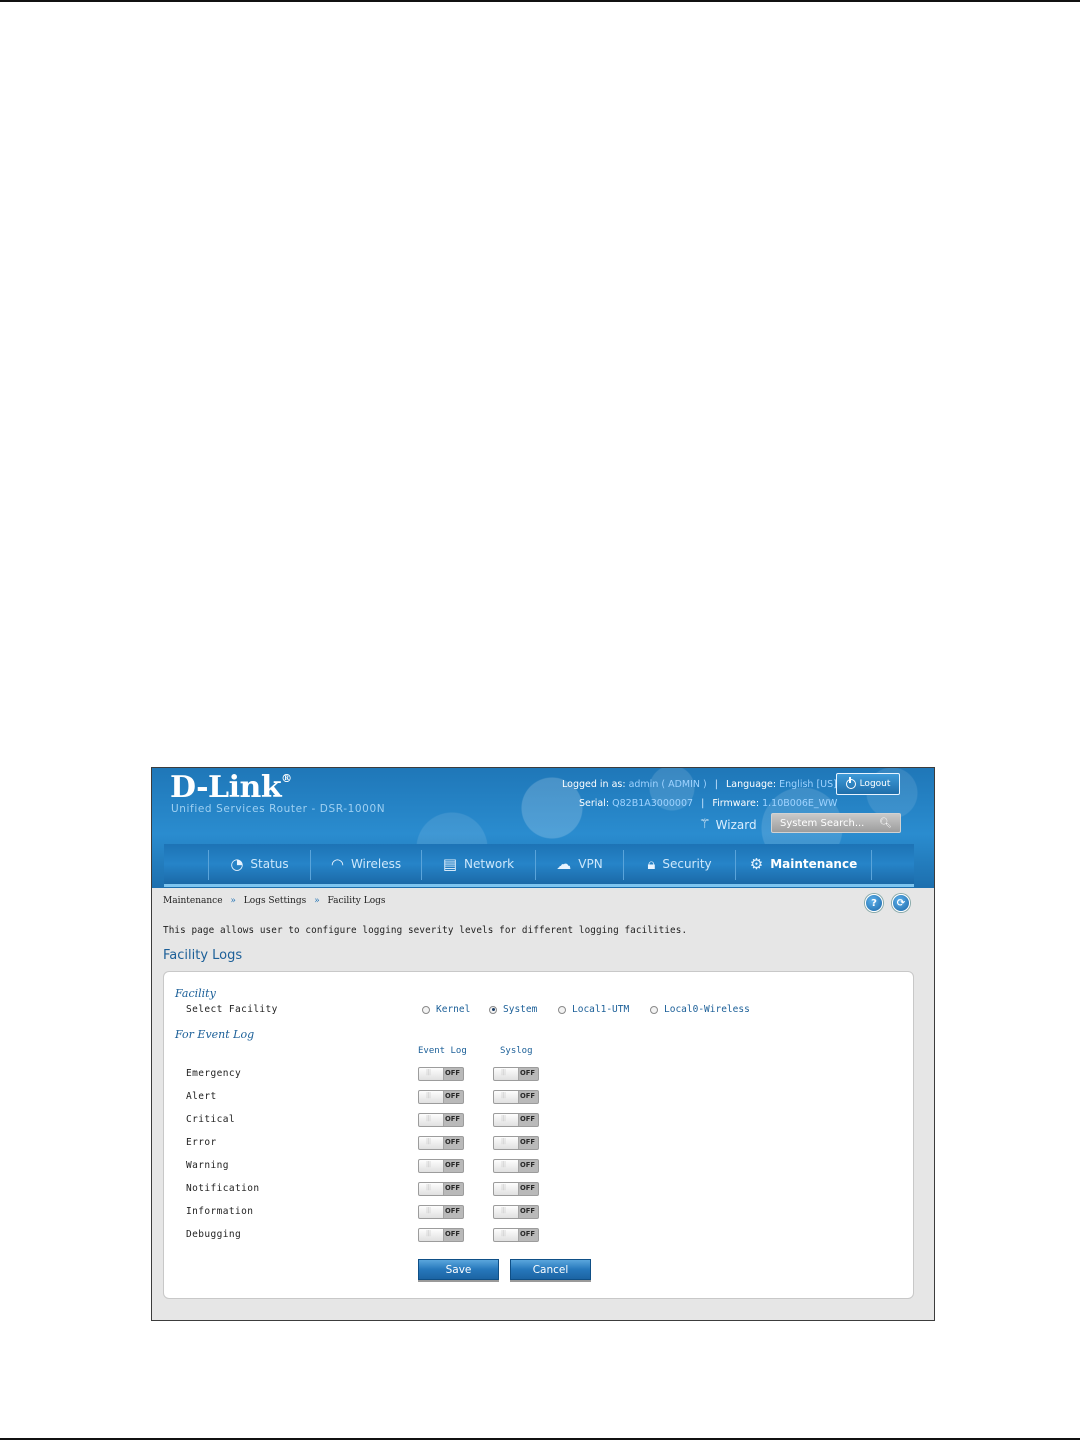  Describe the element at coordinates (207, 1165) in the screenshot. I see `severity-label-warning: Warning` at that location.